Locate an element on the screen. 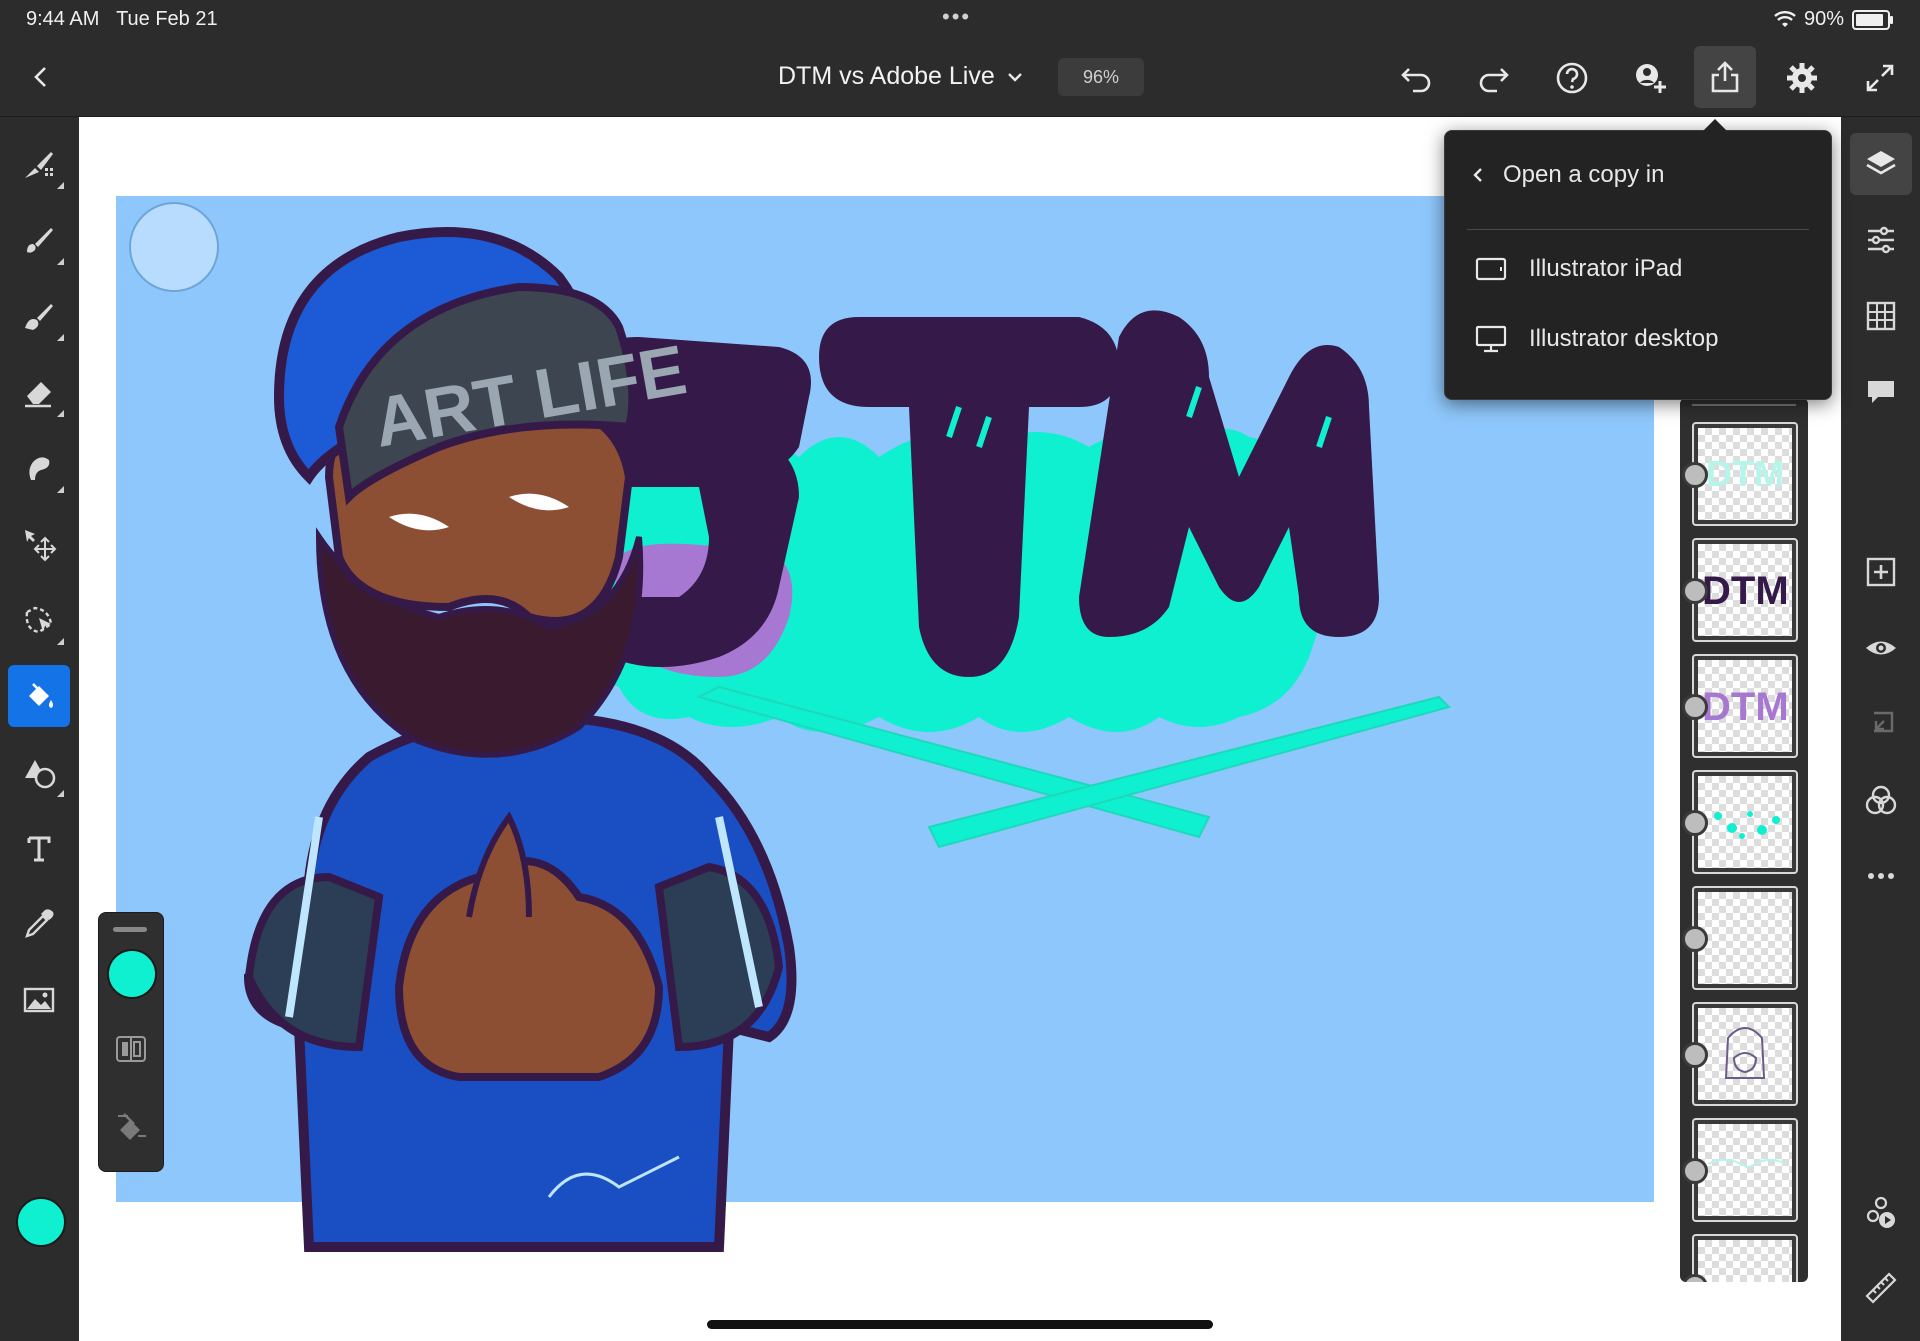 Image resolution: width=1920 pixels, height=1341 pixels. grid-icon is located at coordinates (1881, 316).